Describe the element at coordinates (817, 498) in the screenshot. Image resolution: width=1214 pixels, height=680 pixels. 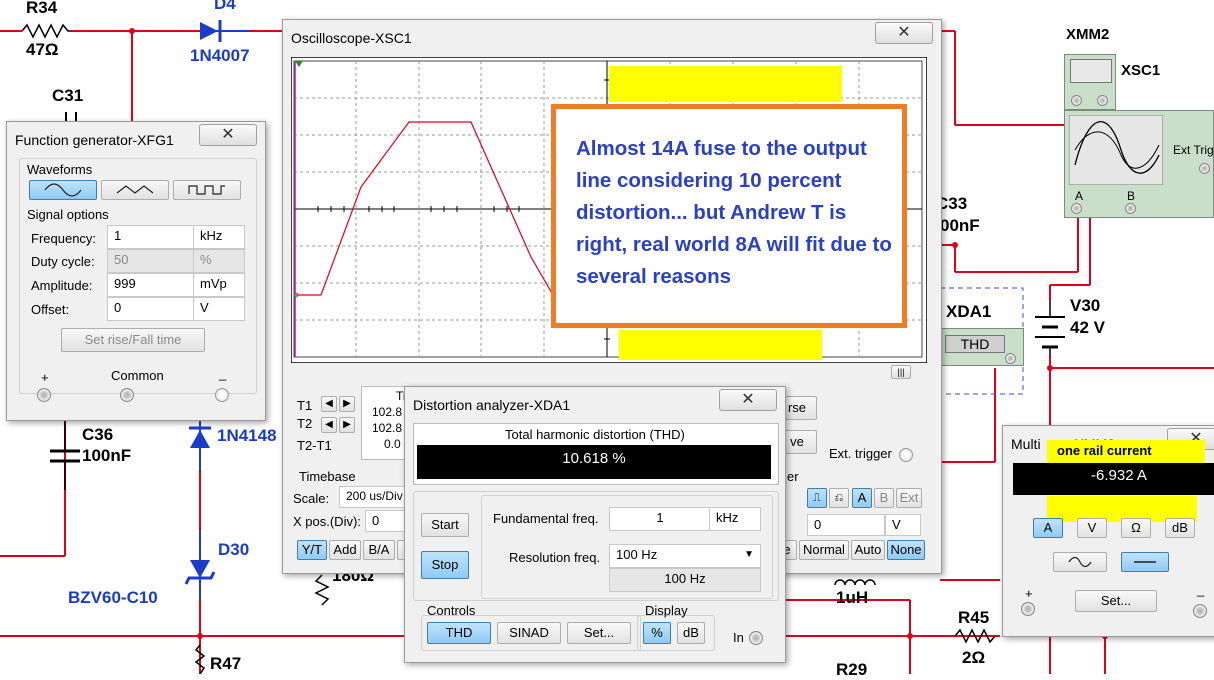
I see `rising-edge-button: ⎍` at that location.